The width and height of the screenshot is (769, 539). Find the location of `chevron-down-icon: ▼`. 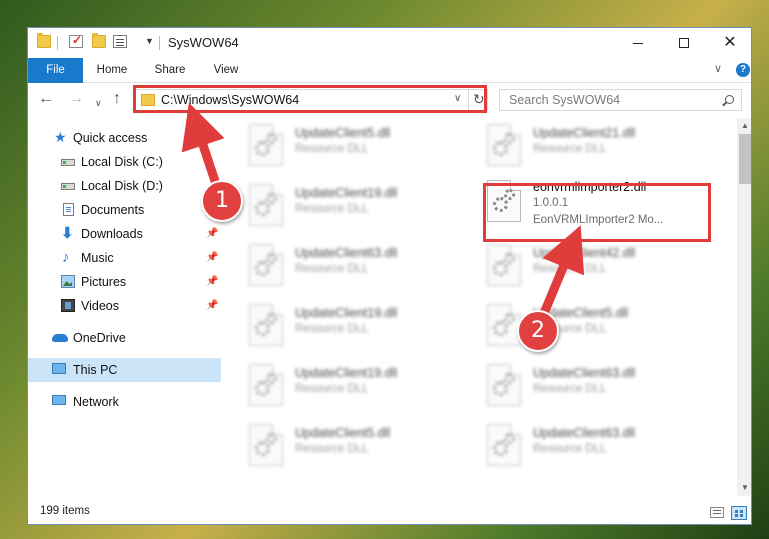

chevron-down-icon: ▼ is located at coordinates (149, 41).